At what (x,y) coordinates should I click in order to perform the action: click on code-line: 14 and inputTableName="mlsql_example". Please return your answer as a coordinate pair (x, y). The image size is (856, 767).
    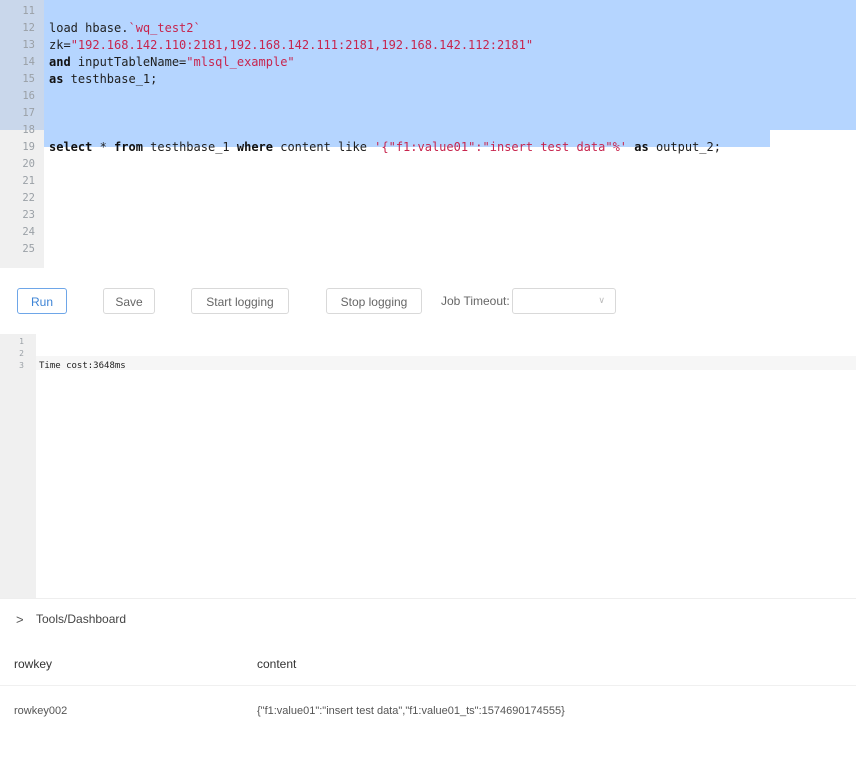
    Looking at the image, I should click on (428, 62).